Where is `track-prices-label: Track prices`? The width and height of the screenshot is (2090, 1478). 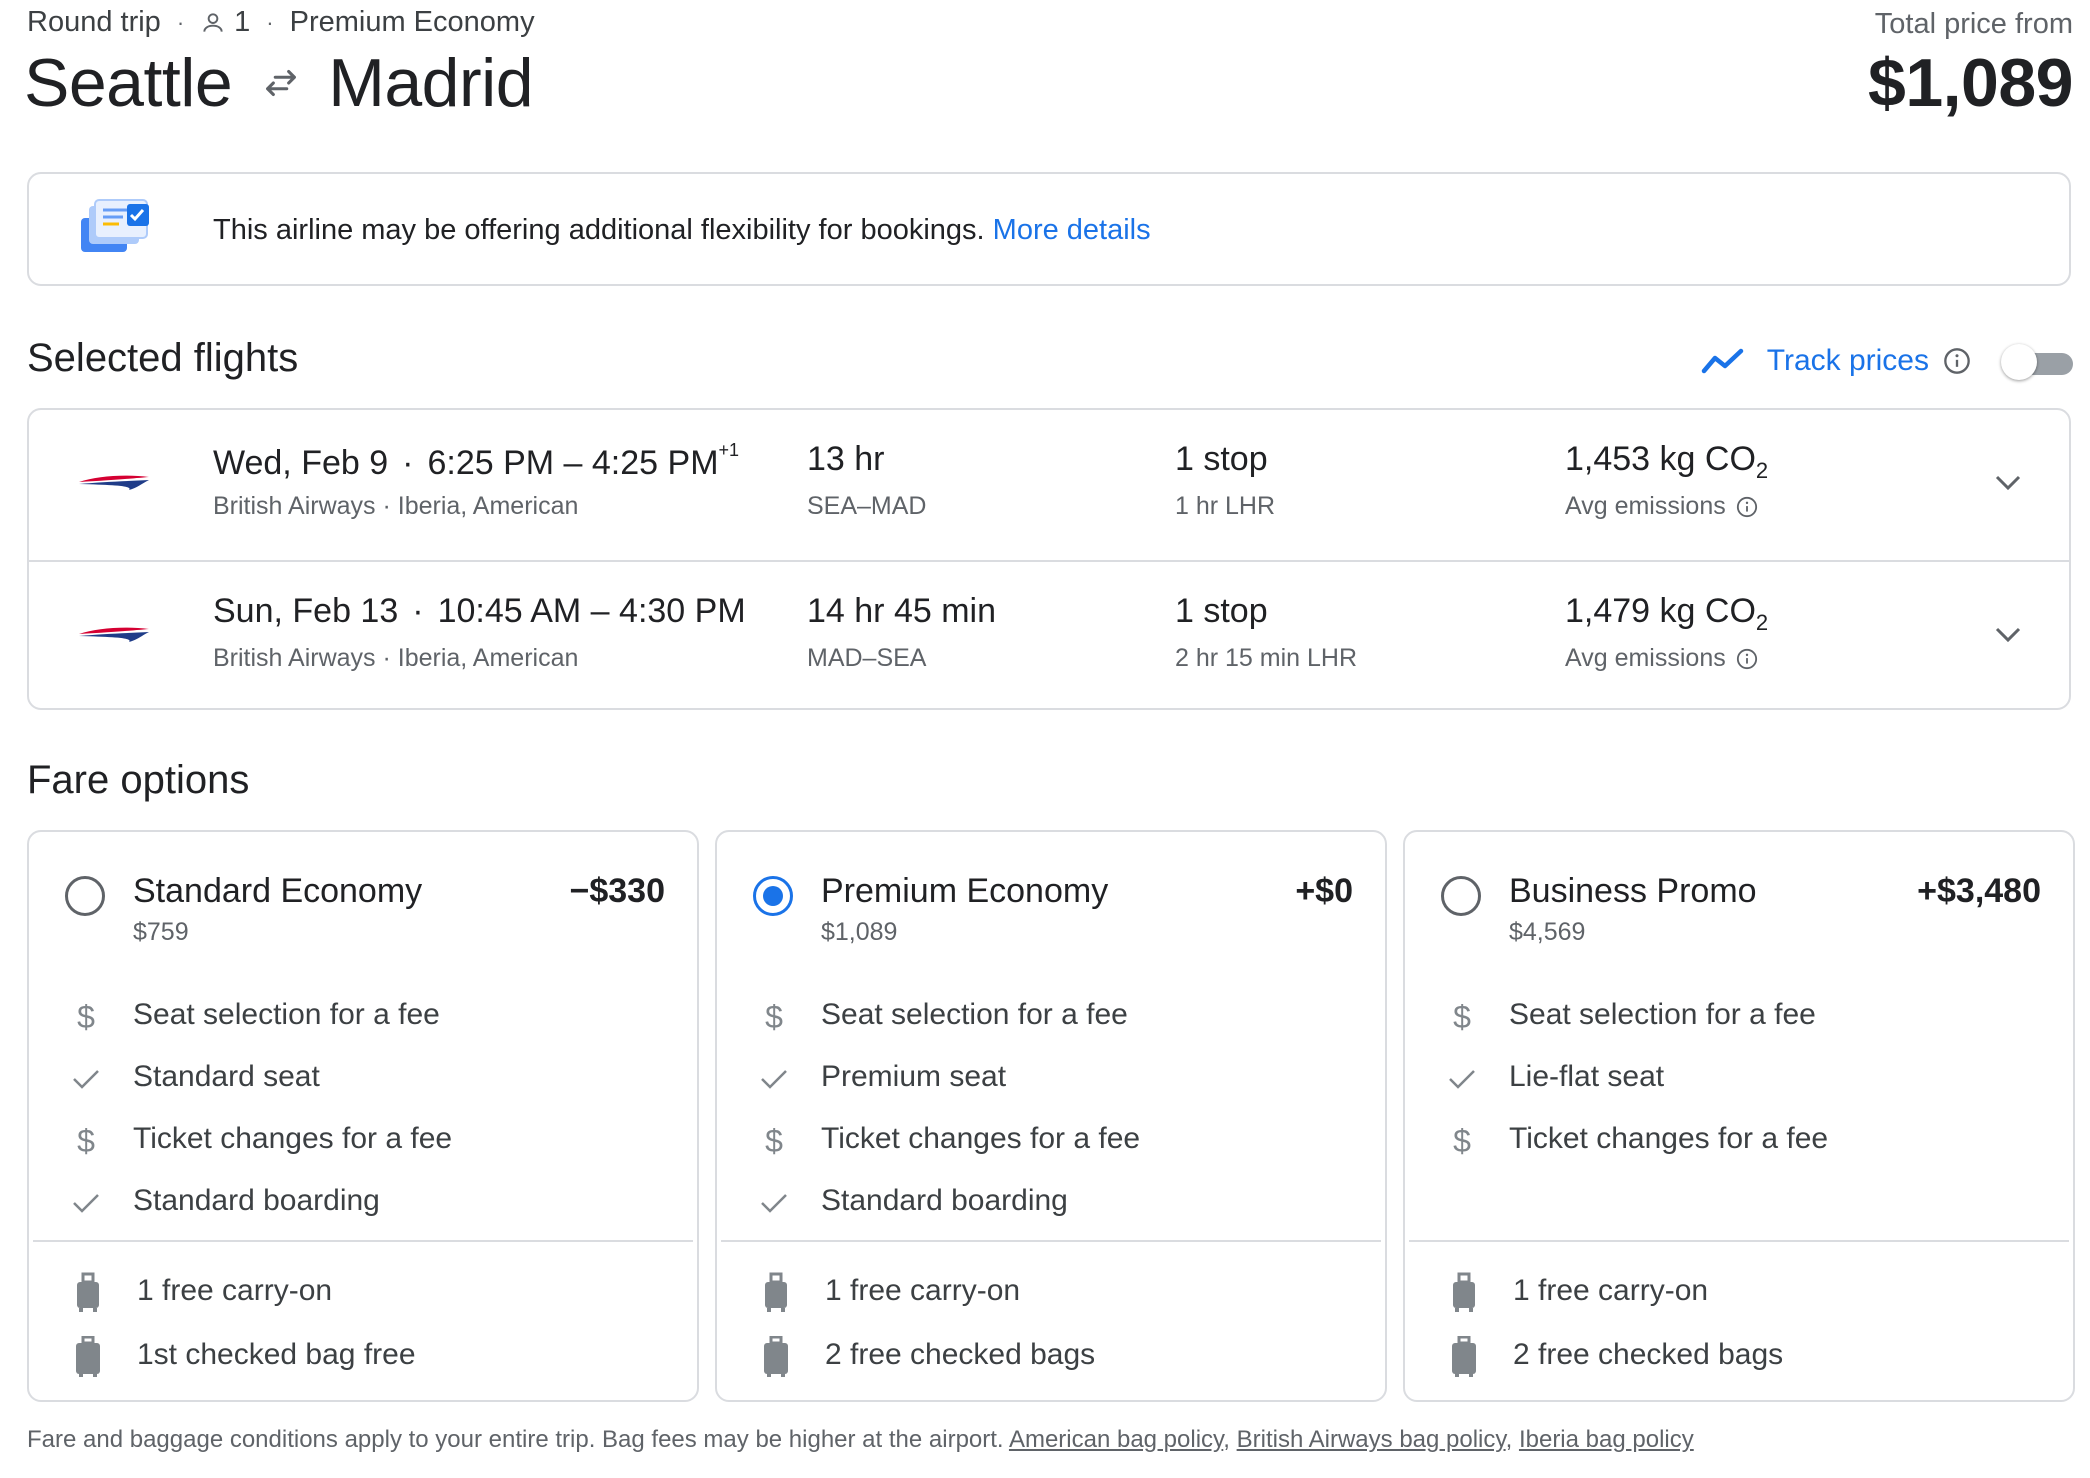 track-prices-label: Track prices is located at coordinates (1848, 361).